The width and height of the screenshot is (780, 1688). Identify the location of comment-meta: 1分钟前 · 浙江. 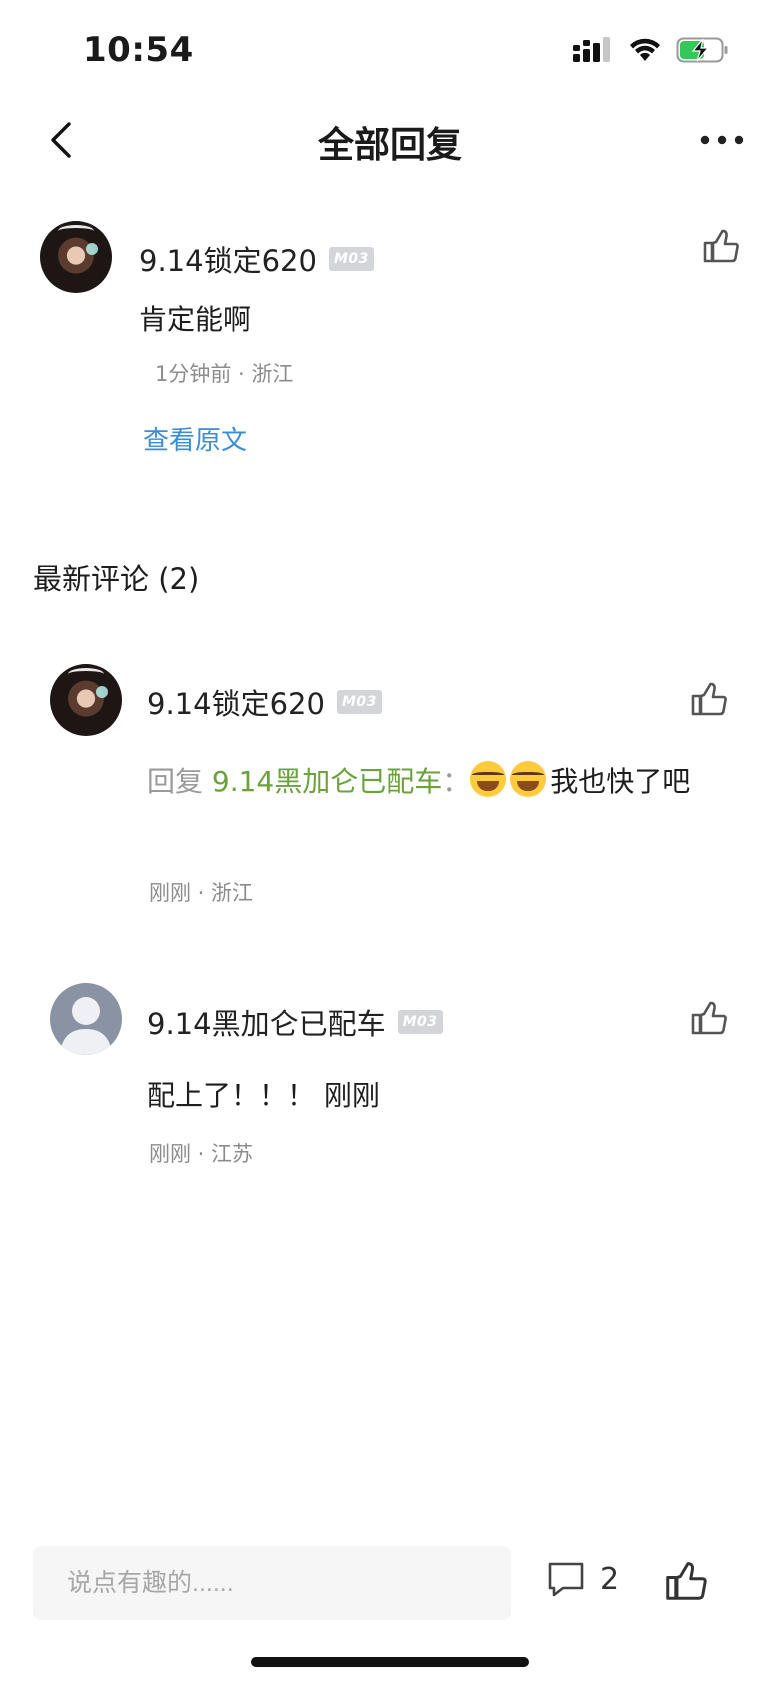
(224, 374).